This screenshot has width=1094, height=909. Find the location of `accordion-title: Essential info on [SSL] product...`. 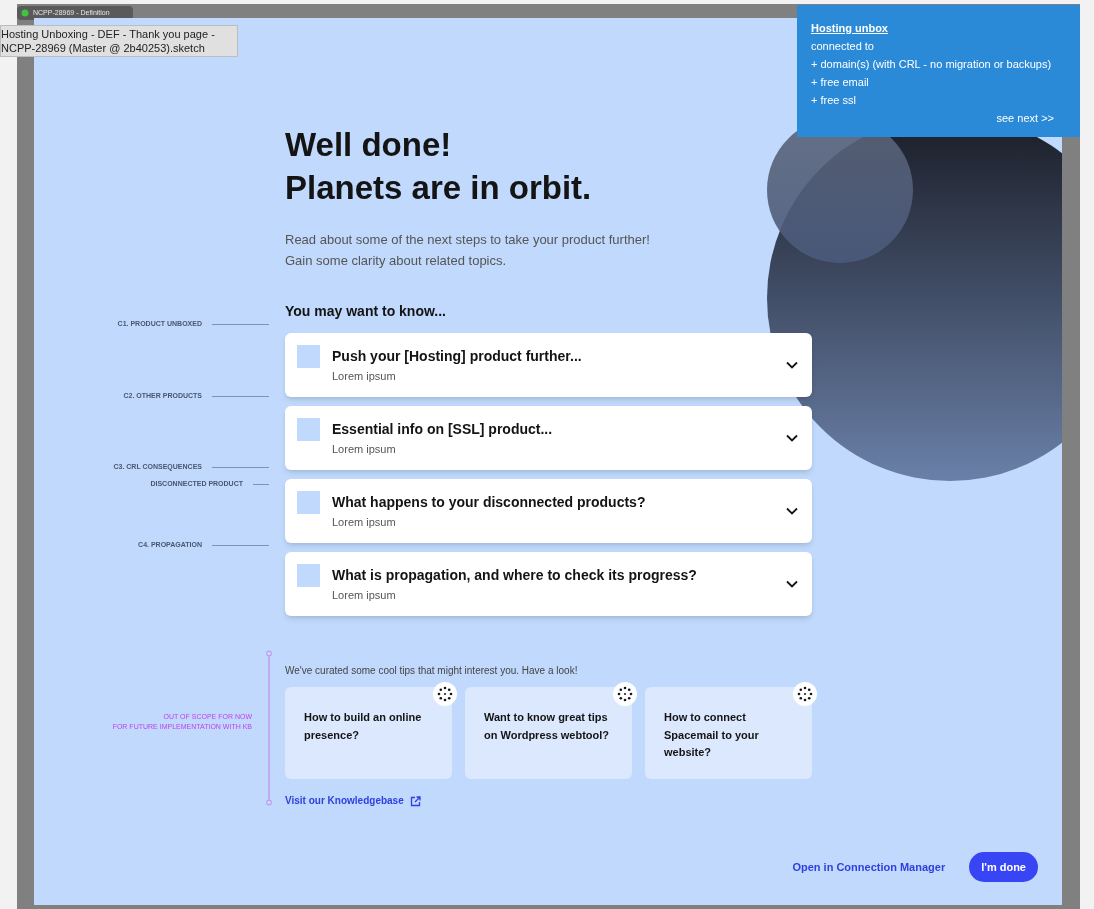

accordion-title: Essential info on [SSL] product... is located at coordinates (443, 429).